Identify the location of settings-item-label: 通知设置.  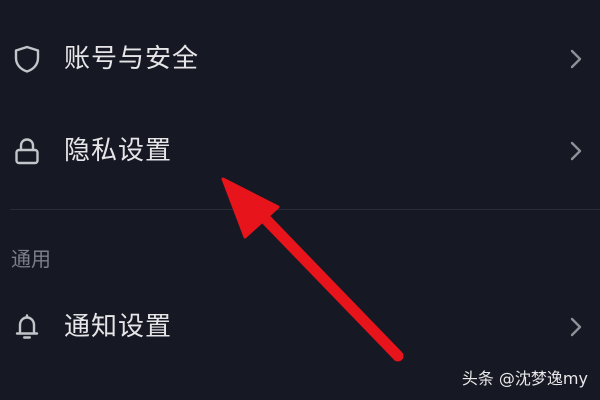
(118, 327).